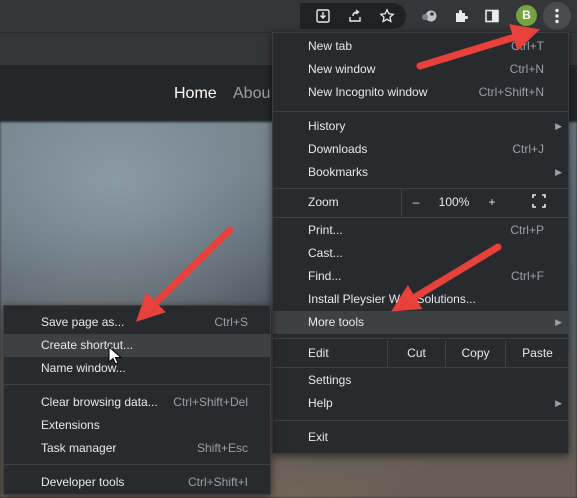  I want to click on menu-item-label: New tab, so click(330, 46).